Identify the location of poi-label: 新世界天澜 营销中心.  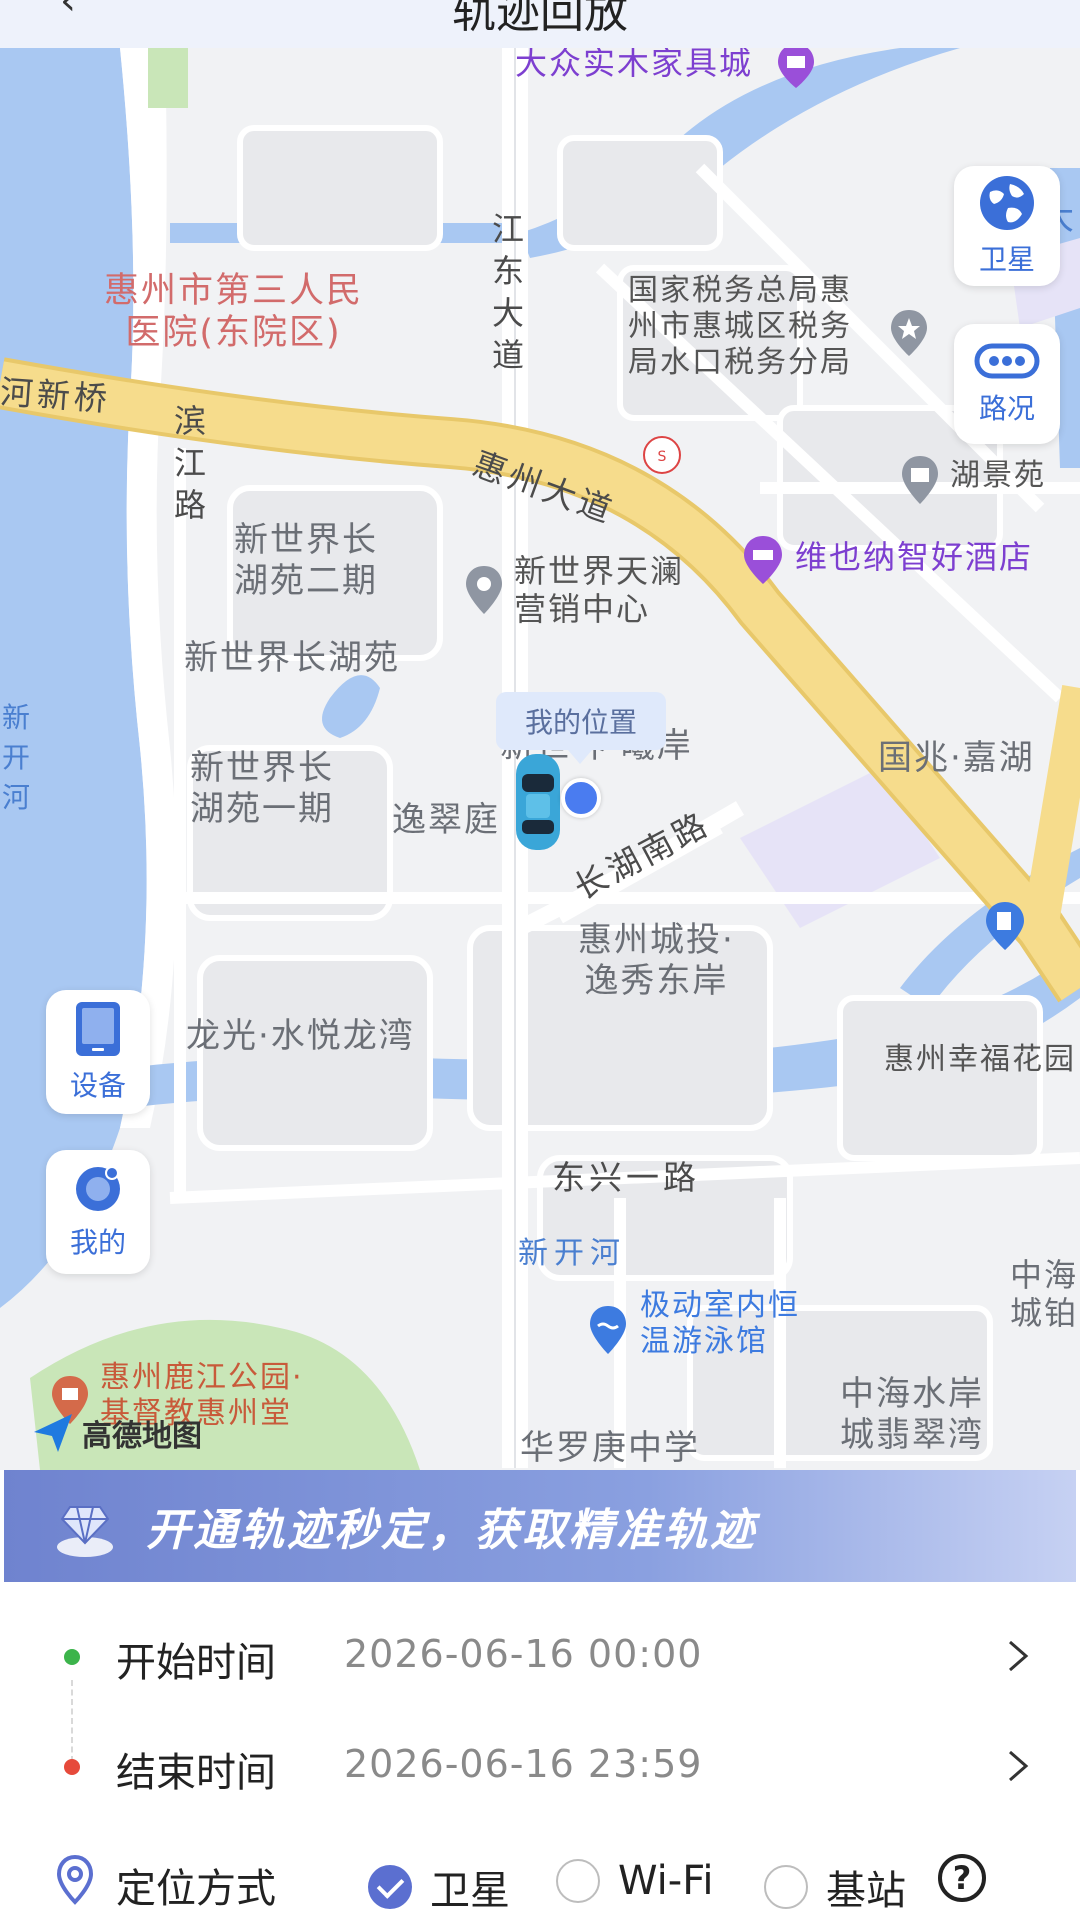
(599, 590).